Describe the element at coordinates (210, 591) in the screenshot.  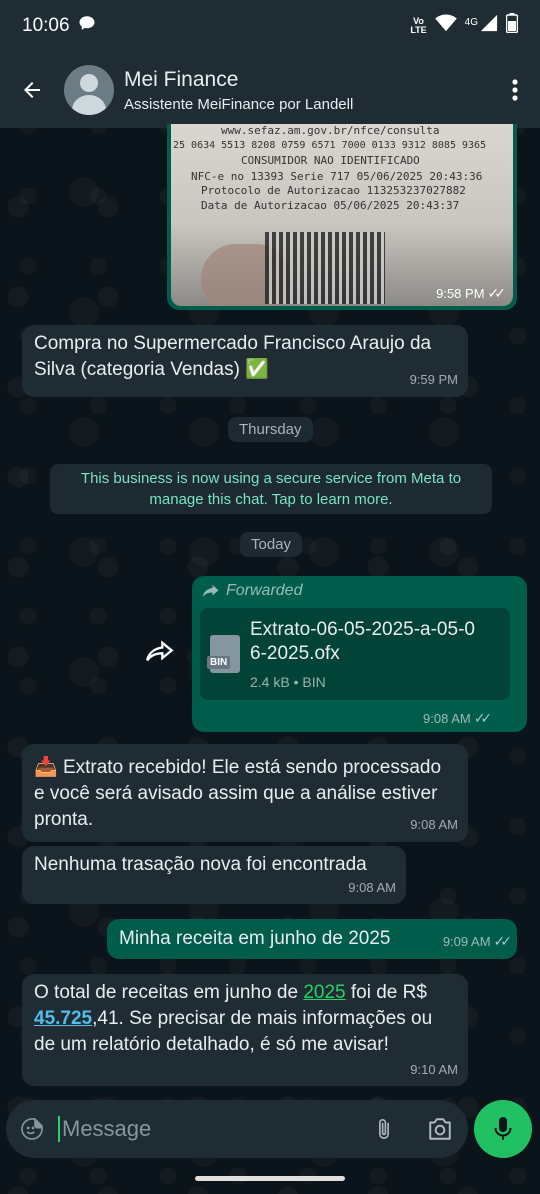
I see `forward-icon` at that location.